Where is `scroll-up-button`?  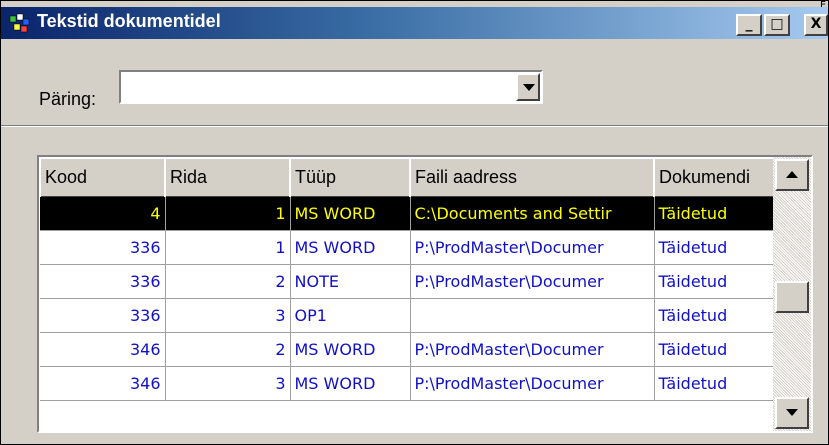
scroll-up-button is located at coordinates (792, 175).